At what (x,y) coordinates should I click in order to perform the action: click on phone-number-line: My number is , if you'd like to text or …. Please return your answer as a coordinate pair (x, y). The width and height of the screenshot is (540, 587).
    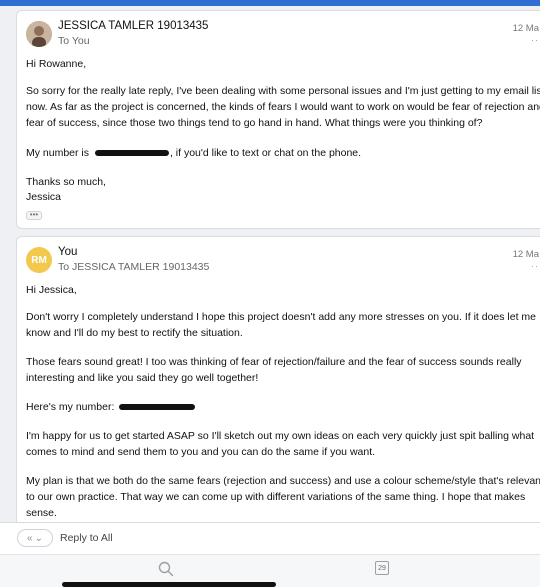
    Looking at the image, I should click on (283, 153).